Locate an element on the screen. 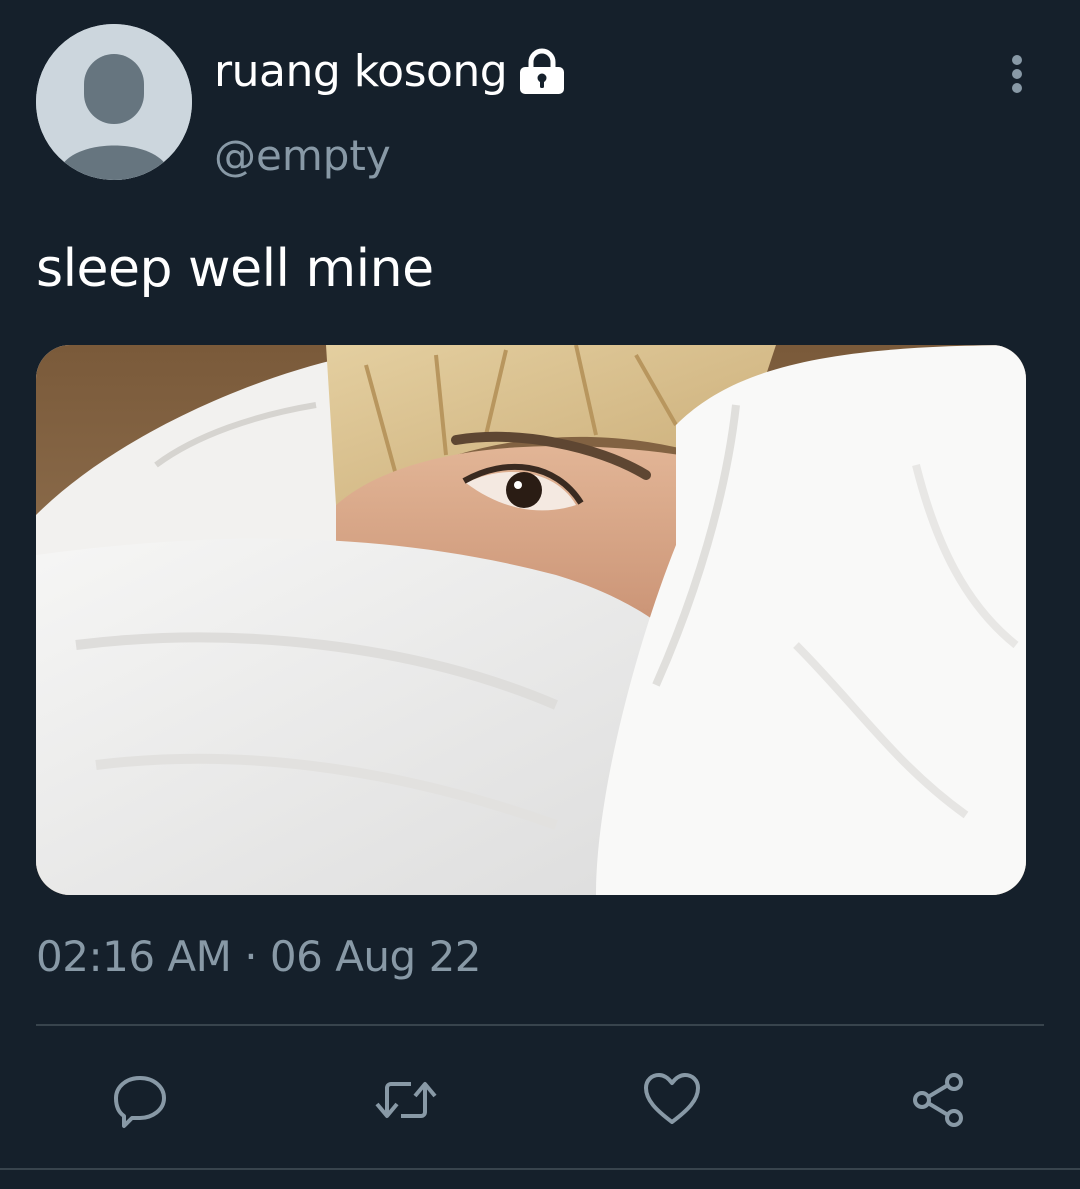  tweet-timestamp: 02:16 AM · 06 Aug 22 is located at coordinates (259, 957).